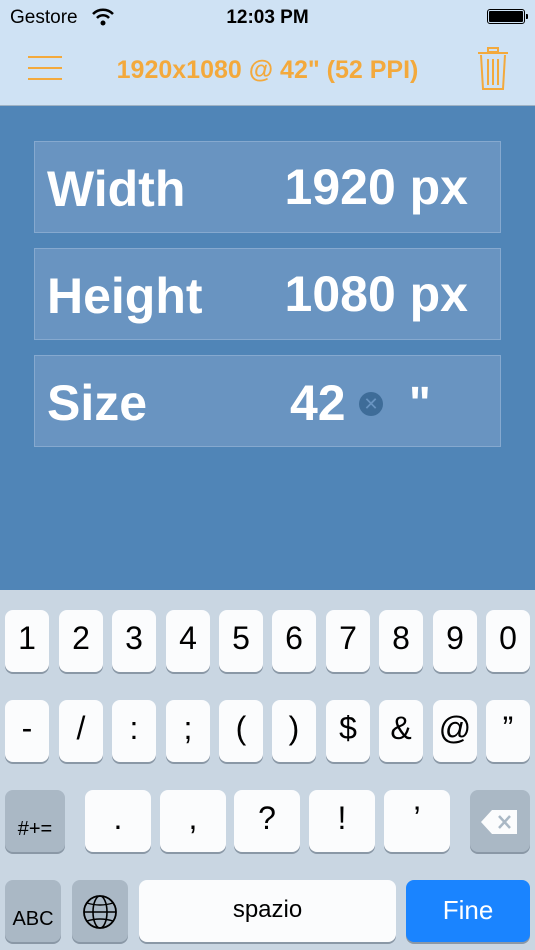  What do you see at coordinates (33, 911) in the screenshot?
I see `abc-key: ABC` at bounding box center [33, 911].